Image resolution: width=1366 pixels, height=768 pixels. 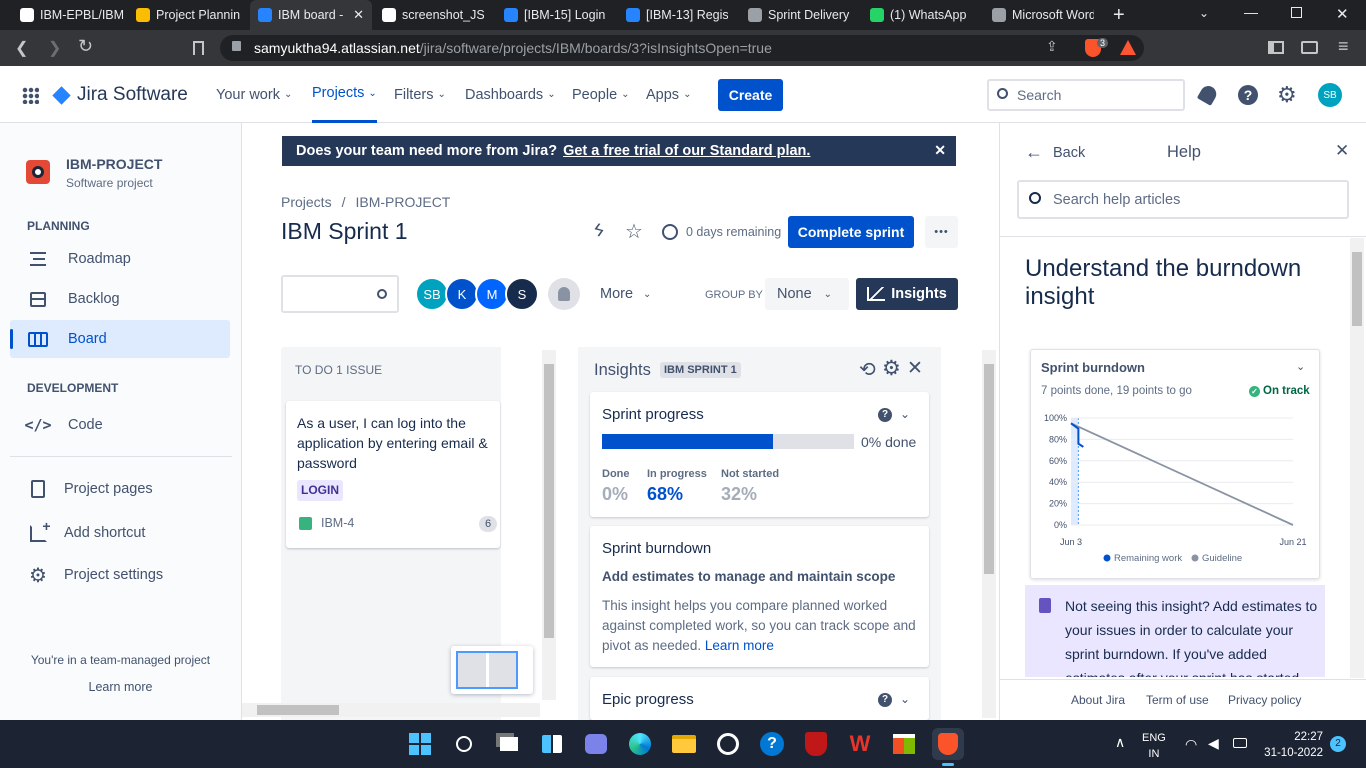 What do you see at coordinates (522, 294) in the screenshot?
I see `assignee-avatar: S` at bounding box center [522, 294].